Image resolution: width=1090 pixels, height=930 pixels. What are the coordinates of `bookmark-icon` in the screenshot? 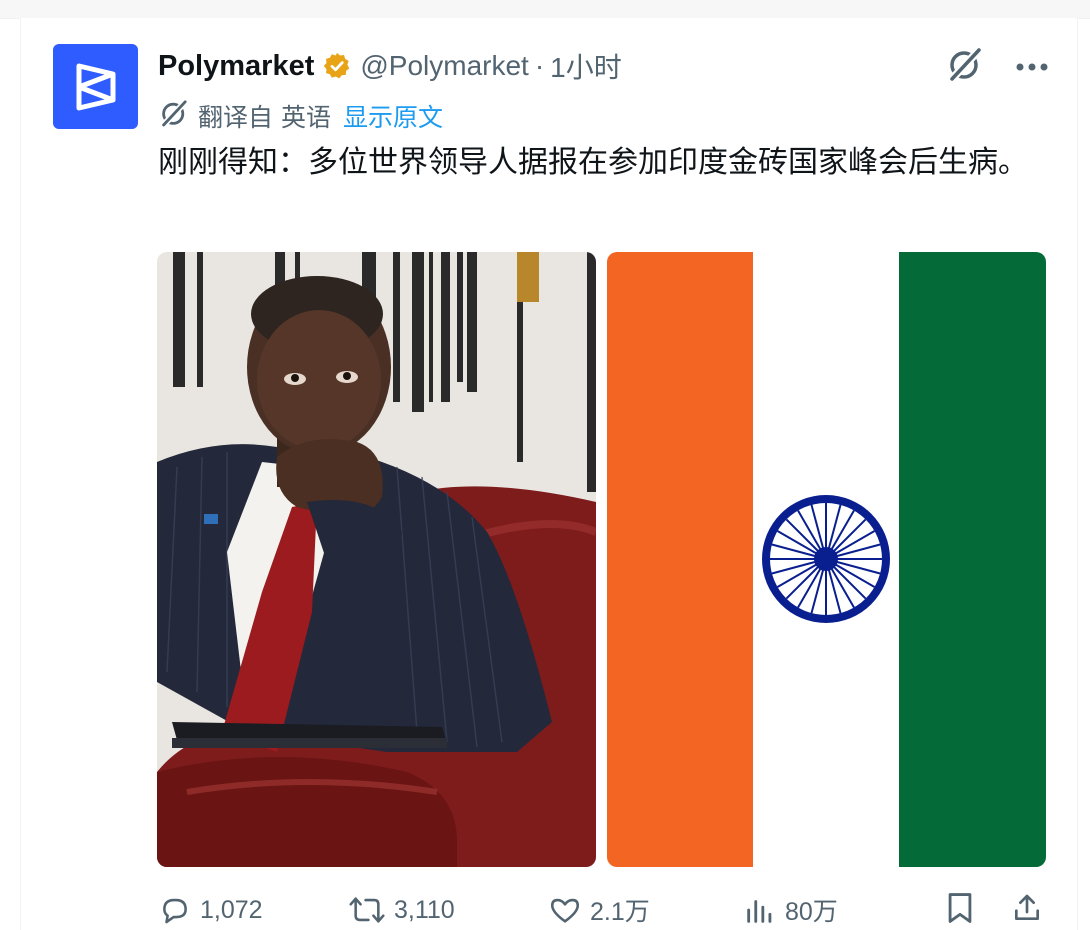 It's located at (960, 910).